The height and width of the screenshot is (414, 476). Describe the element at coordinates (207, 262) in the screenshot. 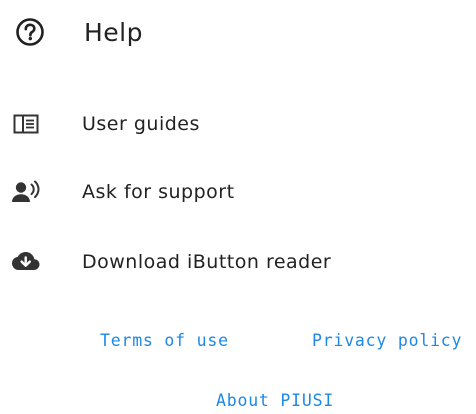

I see `menu-item-label: Download iButton reader` at that location.